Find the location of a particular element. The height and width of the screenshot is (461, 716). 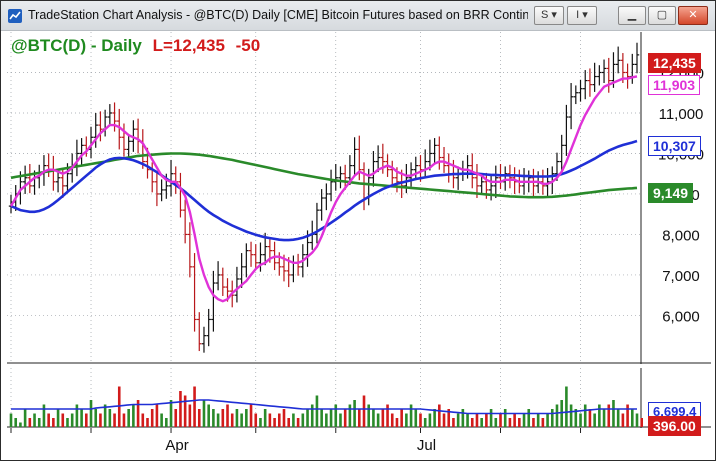

symbol-header: @BTC(D) - Daily L=12,435 -50 is located at coordinates (135, 46).